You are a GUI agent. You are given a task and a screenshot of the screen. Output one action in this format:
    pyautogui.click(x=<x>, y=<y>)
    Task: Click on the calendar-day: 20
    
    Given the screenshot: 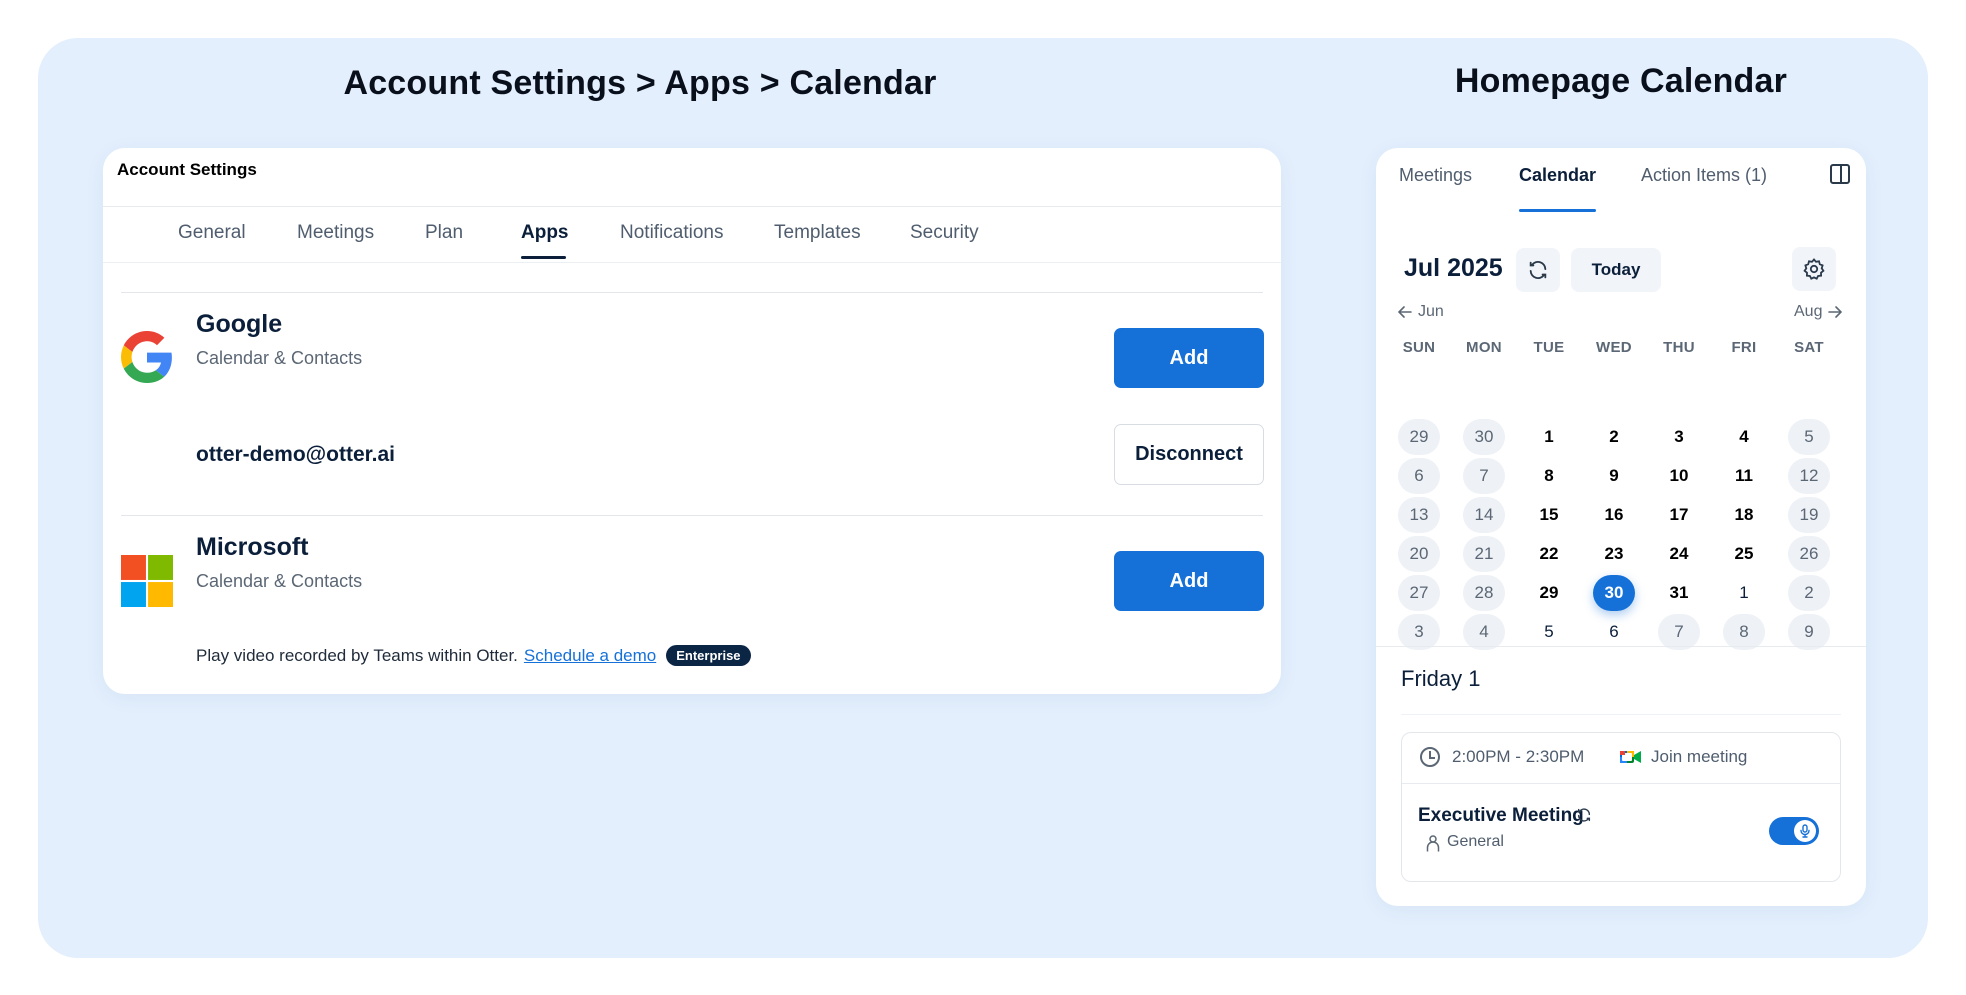 What is the action you would take?
    pyautogui.click(x=1419, y=554)
    